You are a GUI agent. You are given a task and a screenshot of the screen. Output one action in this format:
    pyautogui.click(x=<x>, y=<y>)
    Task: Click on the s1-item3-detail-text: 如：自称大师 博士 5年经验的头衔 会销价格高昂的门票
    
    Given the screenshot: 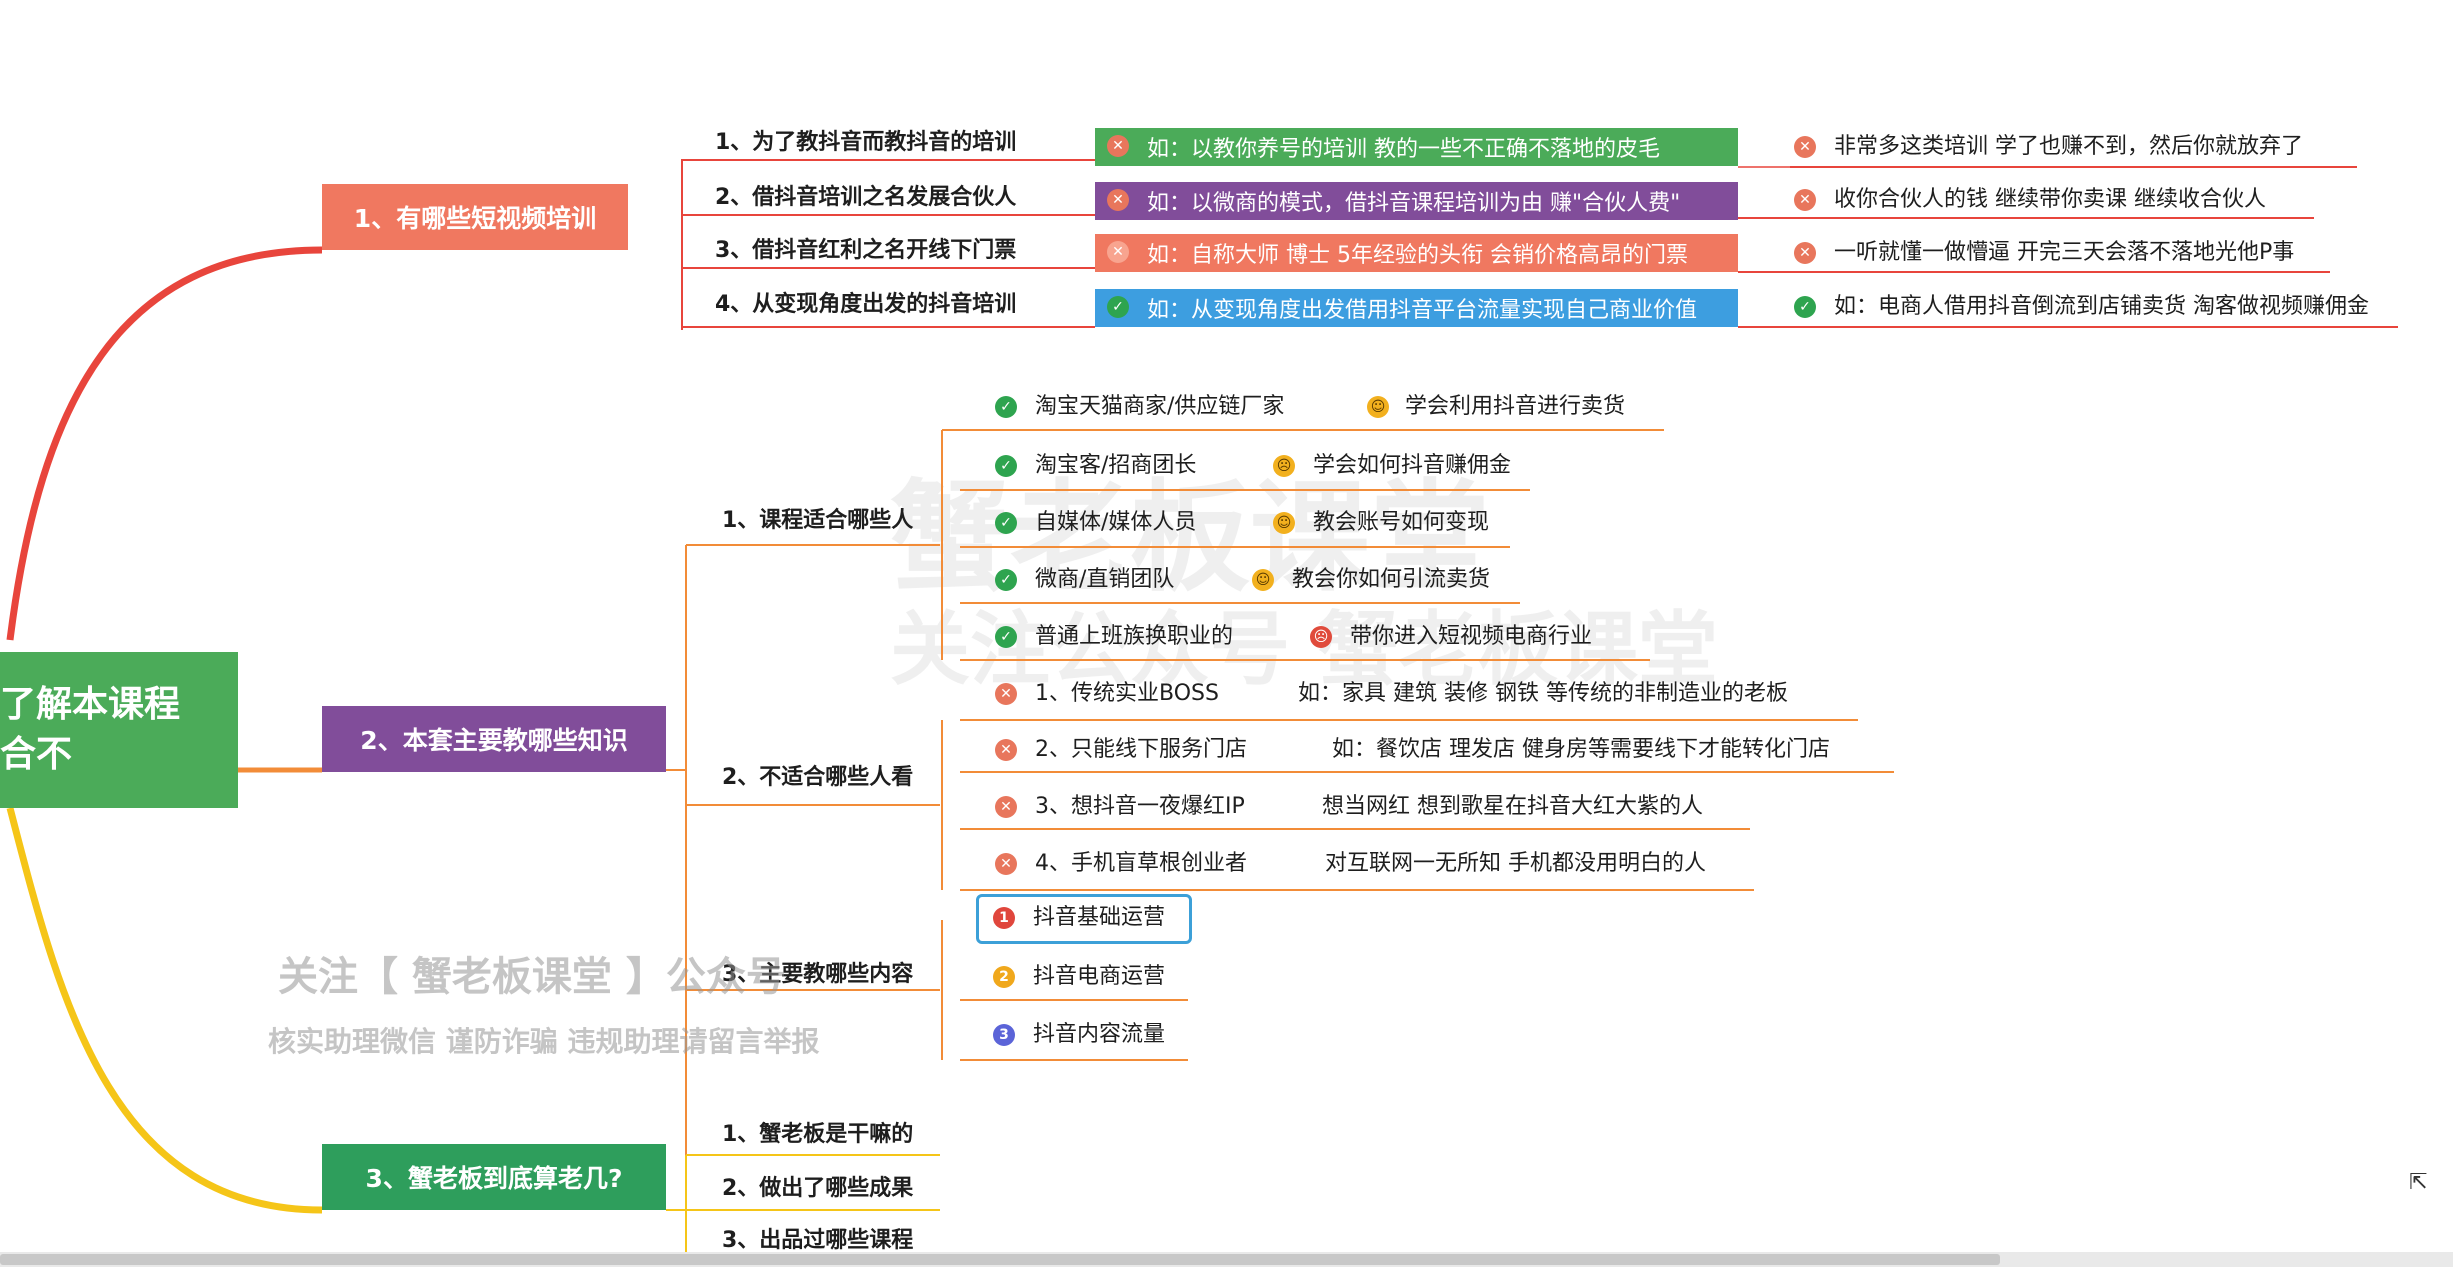 What is the action you would take?
    pyautogui.click(x=1417, y=255)
    